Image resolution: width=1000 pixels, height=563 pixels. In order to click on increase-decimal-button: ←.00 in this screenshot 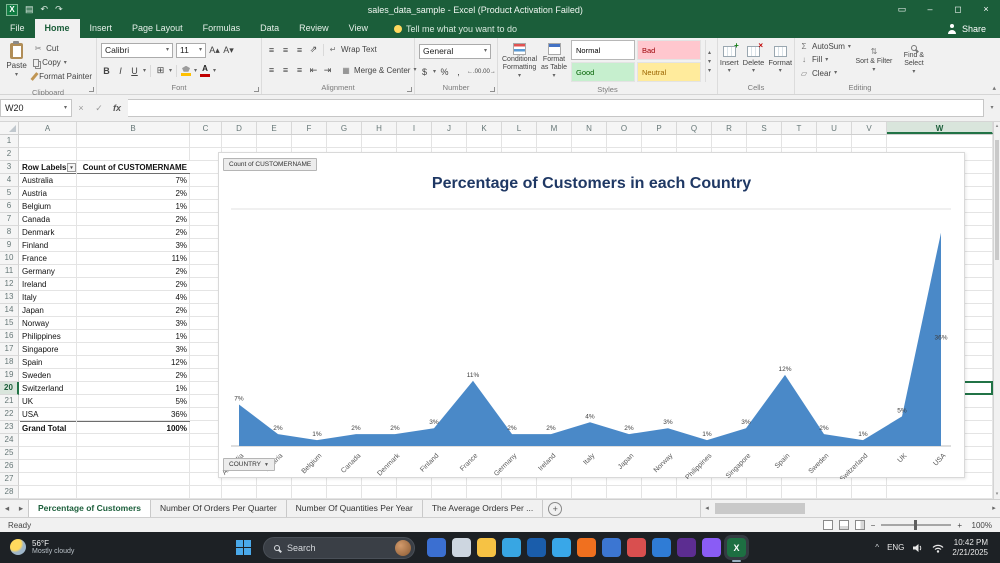, I will do `click(474, 72)`.